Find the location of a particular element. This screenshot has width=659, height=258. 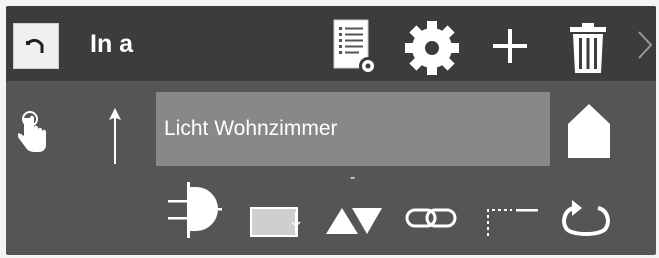

loop-button is located at coordinates (586, 219).